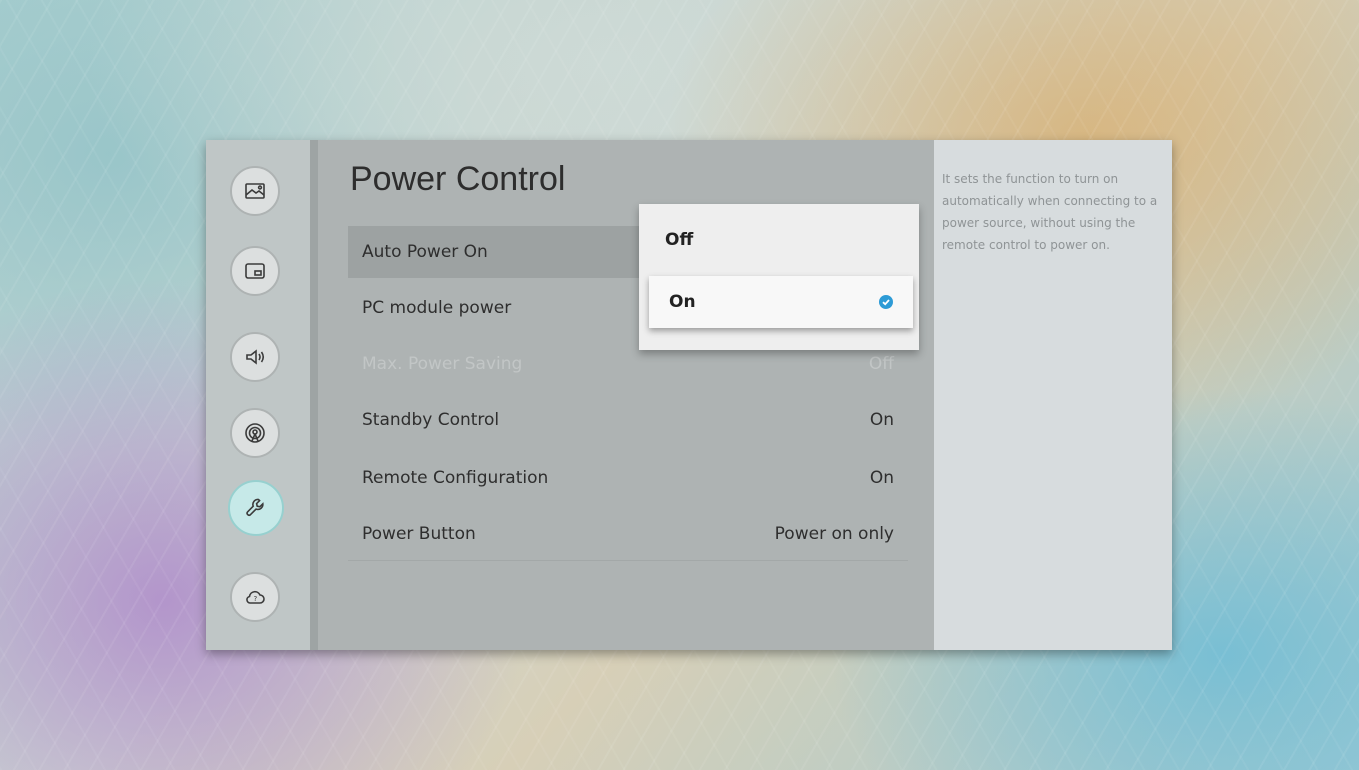  What do you see at coordinates (458, 179) in the screenshot?
I see `page-title: Power Control` at bounding box center [458, 179].